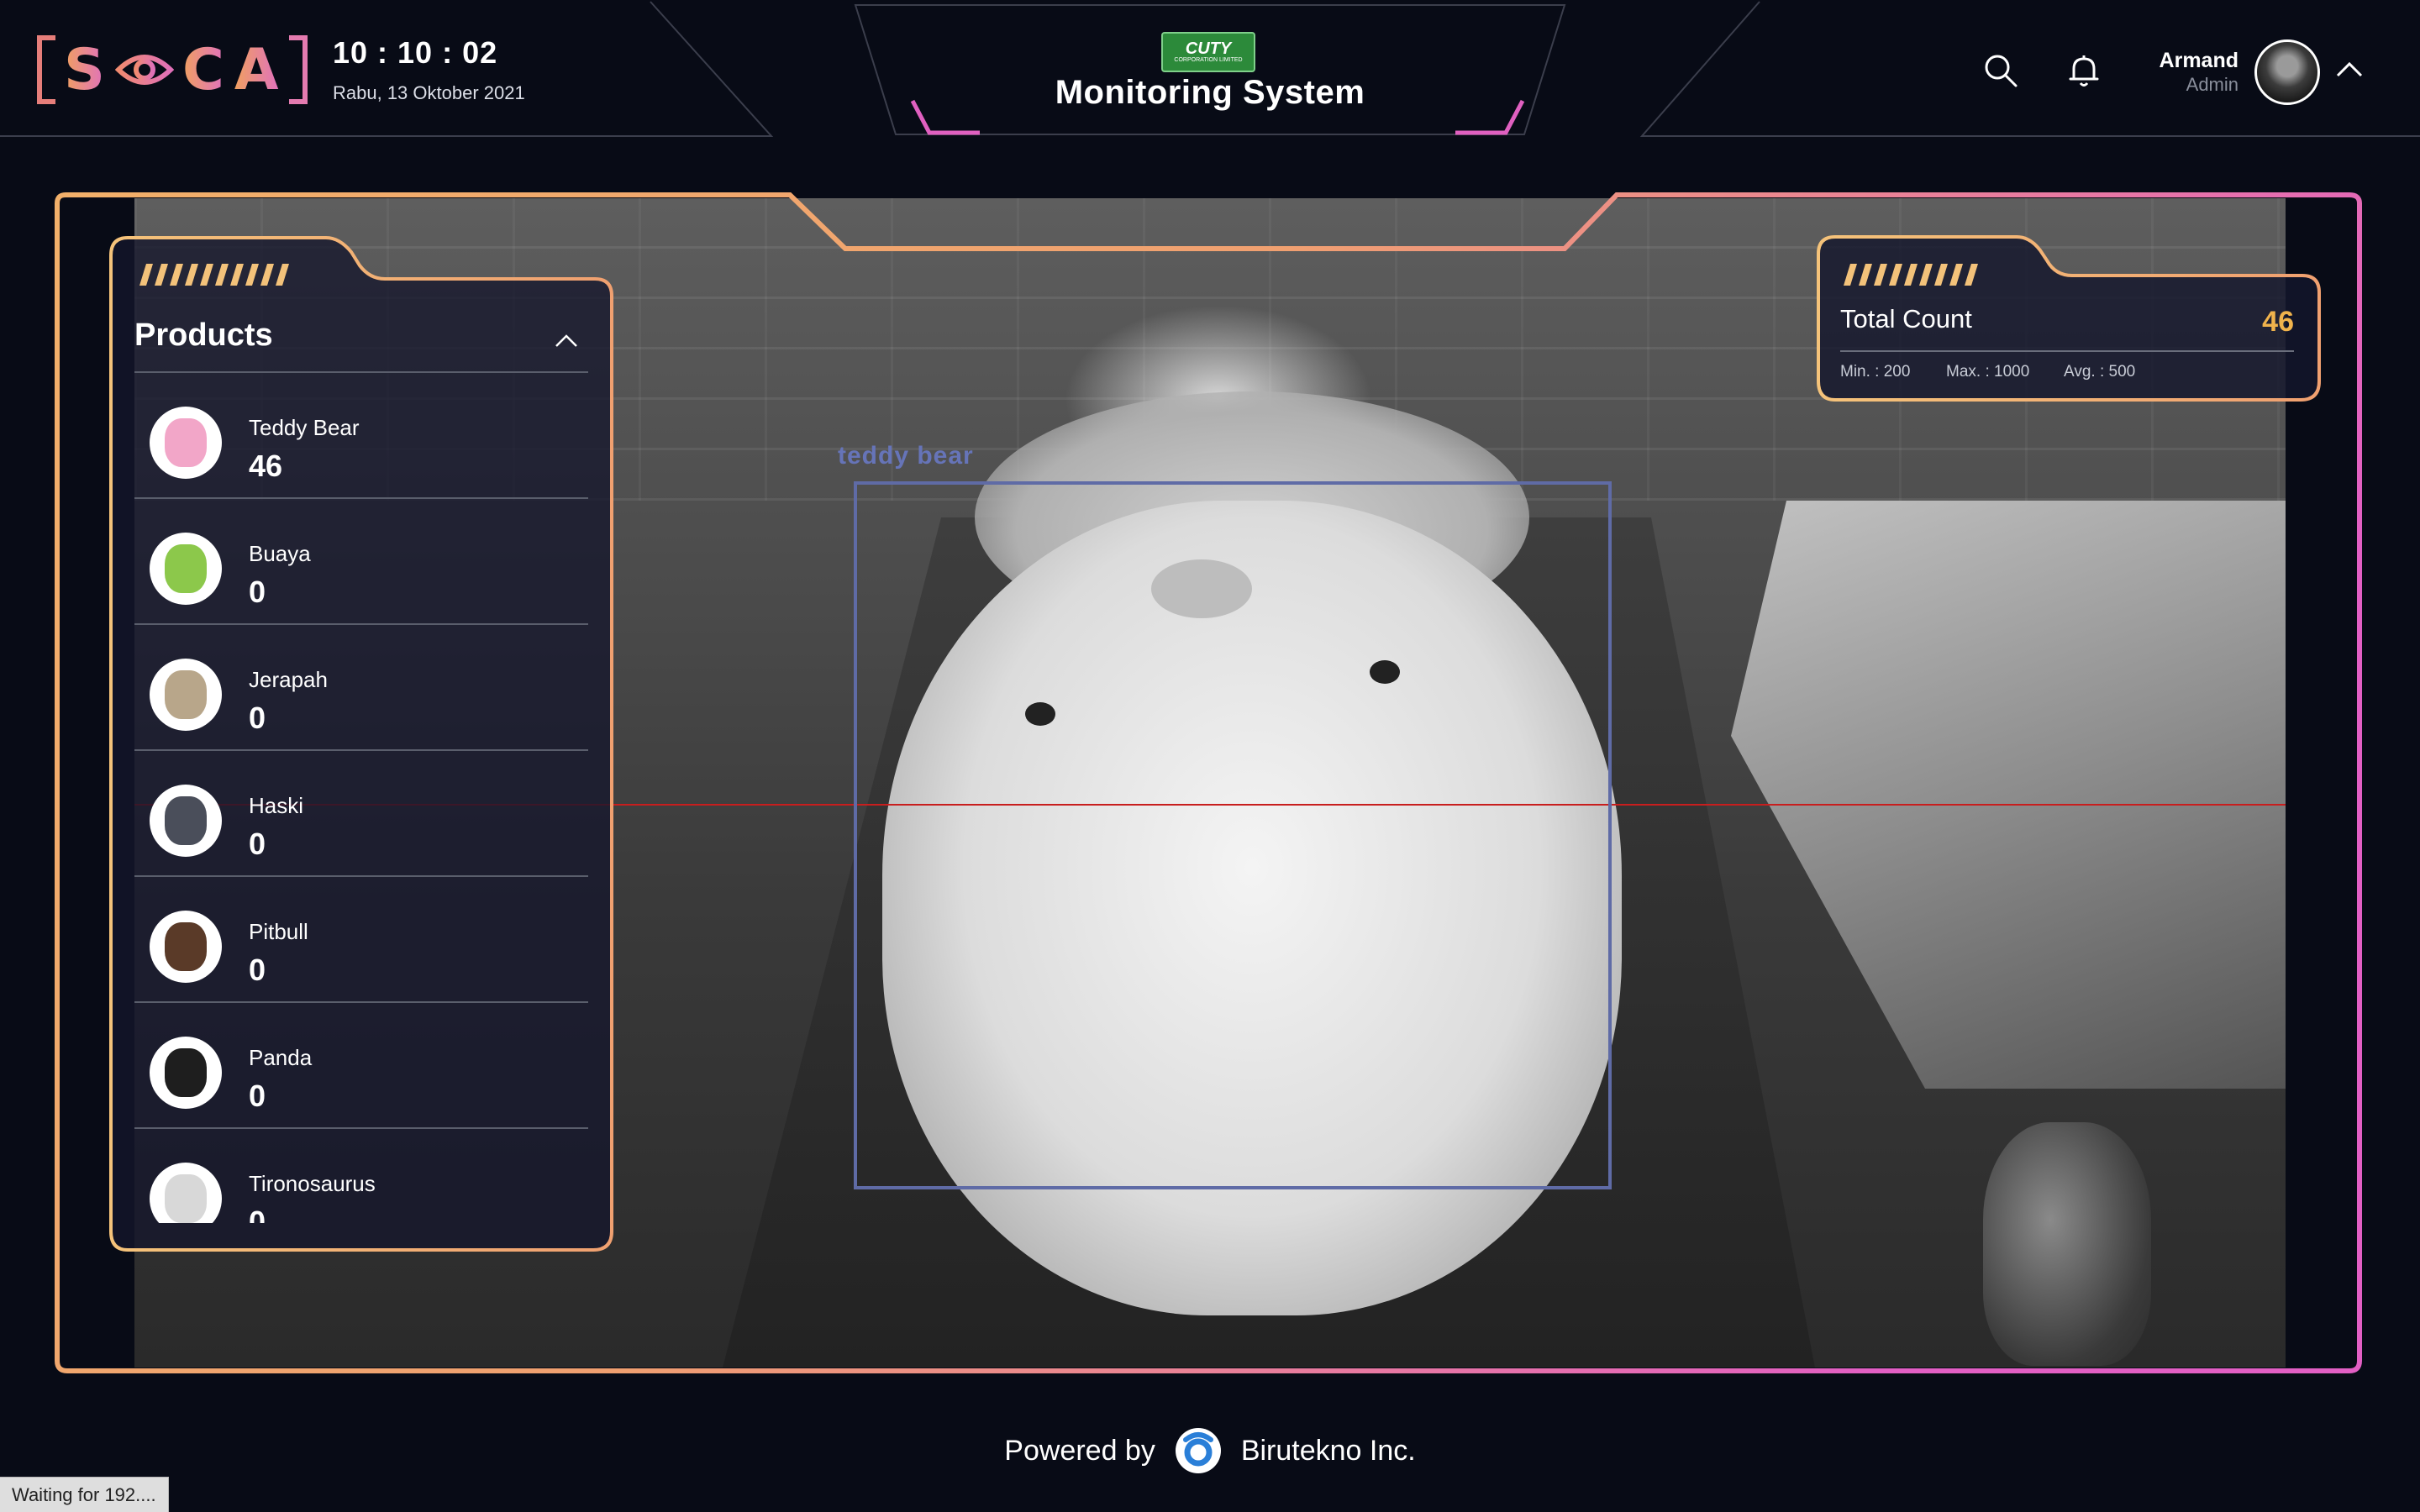  Describe the element at coordinates (361, 436) in the screenshot. I see `list-item: Teddy Bear 46` at that location.